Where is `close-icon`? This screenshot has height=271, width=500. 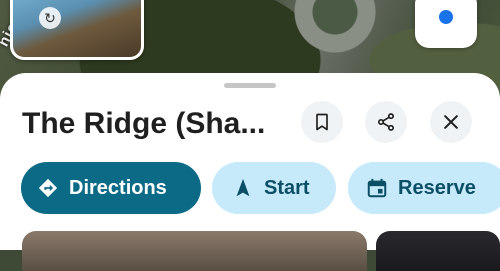
close-icon is located at coordinates (451, 122).